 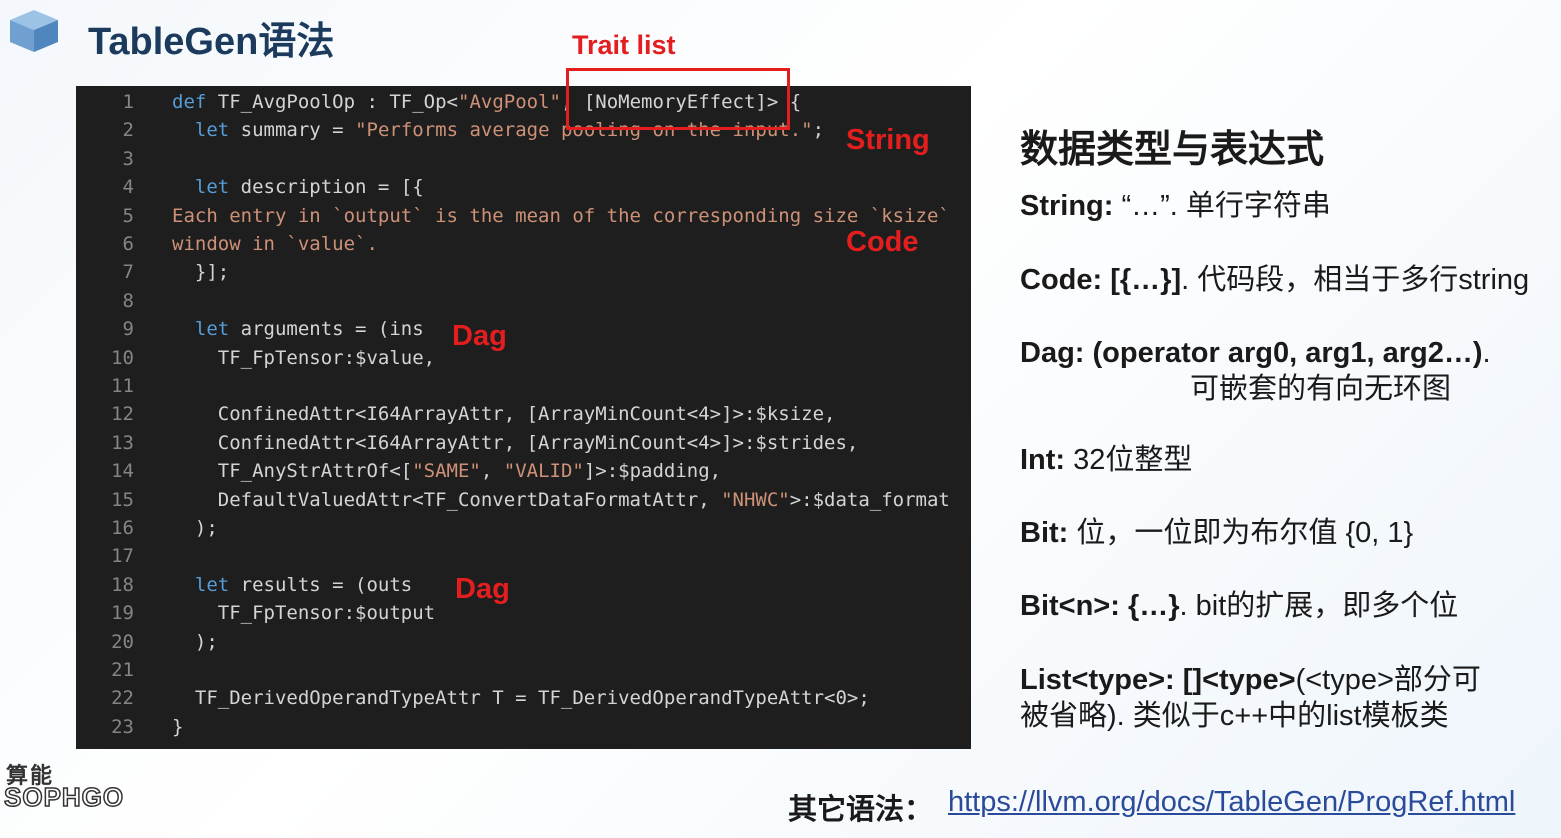 What do you see at coordinates (122, 670) in the screenshot?
I see `line-number: 21` at bounding box center [122, 670].